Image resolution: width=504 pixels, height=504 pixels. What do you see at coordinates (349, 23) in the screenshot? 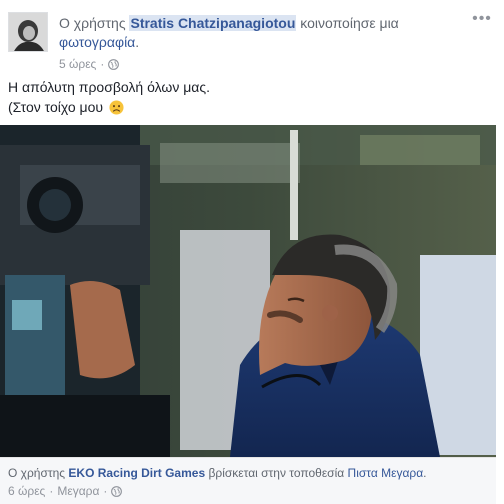
I see `header-action: κοινοποίησε μια` at bounding box center [349, 23].